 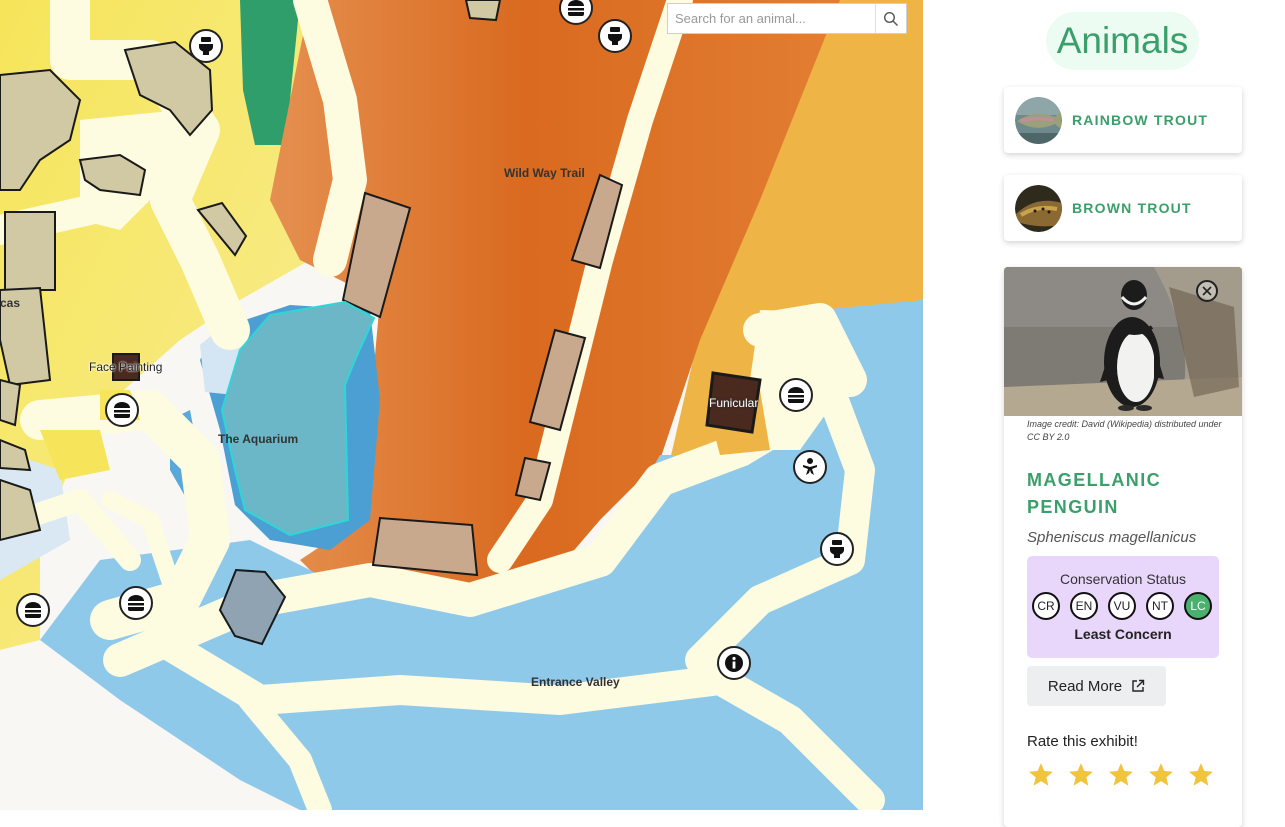 I want to click on info-icon, so click(x=734, y=663).